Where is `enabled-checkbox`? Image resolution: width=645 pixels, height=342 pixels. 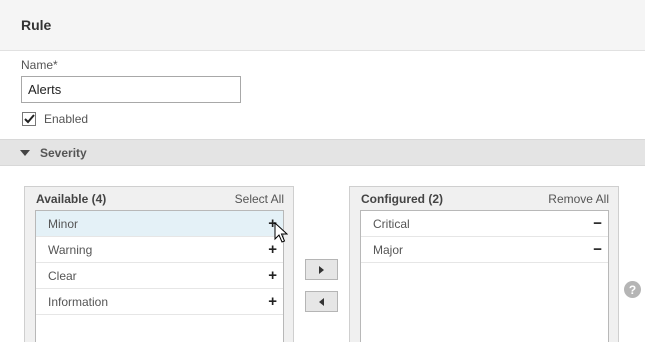
enabled-checkbox is located at coordinates (29, 118).